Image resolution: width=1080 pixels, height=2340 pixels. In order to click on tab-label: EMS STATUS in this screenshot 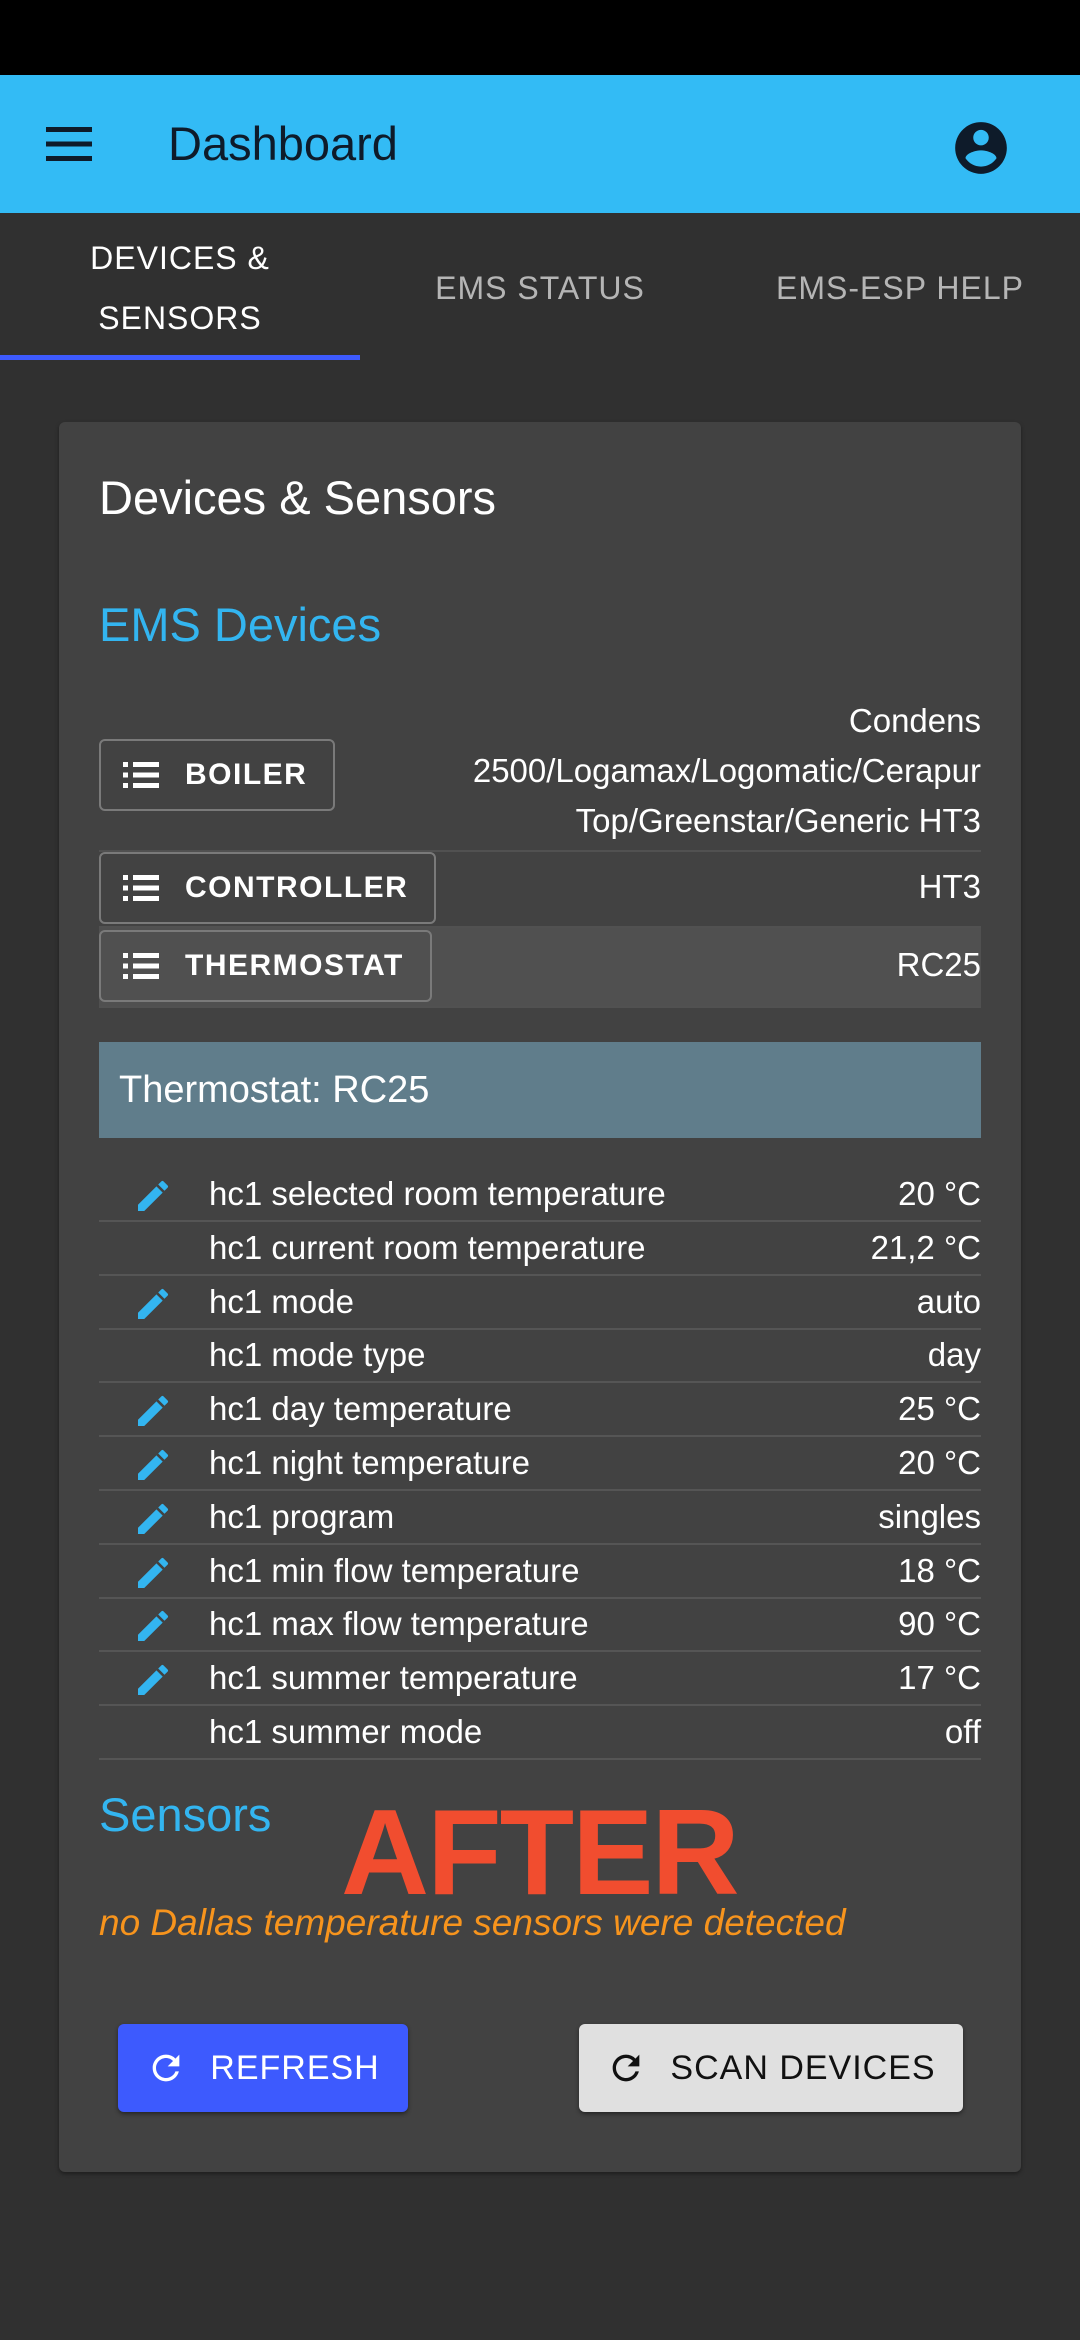, I will do `click(540, 288)`.